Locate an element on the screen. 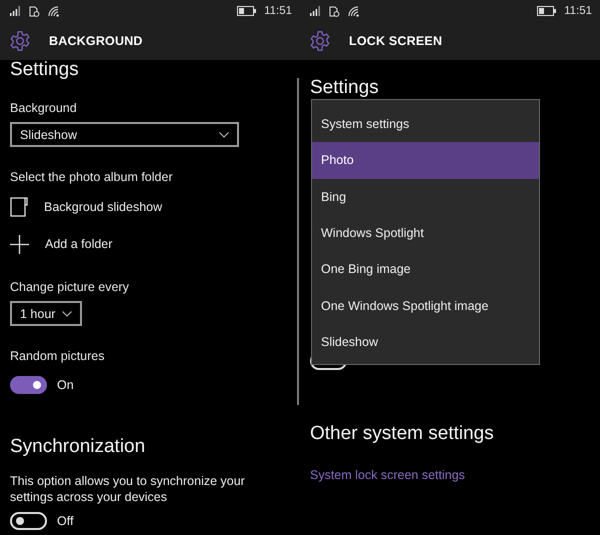  setting-label: Random pictures is located at coordinates (57, 356).